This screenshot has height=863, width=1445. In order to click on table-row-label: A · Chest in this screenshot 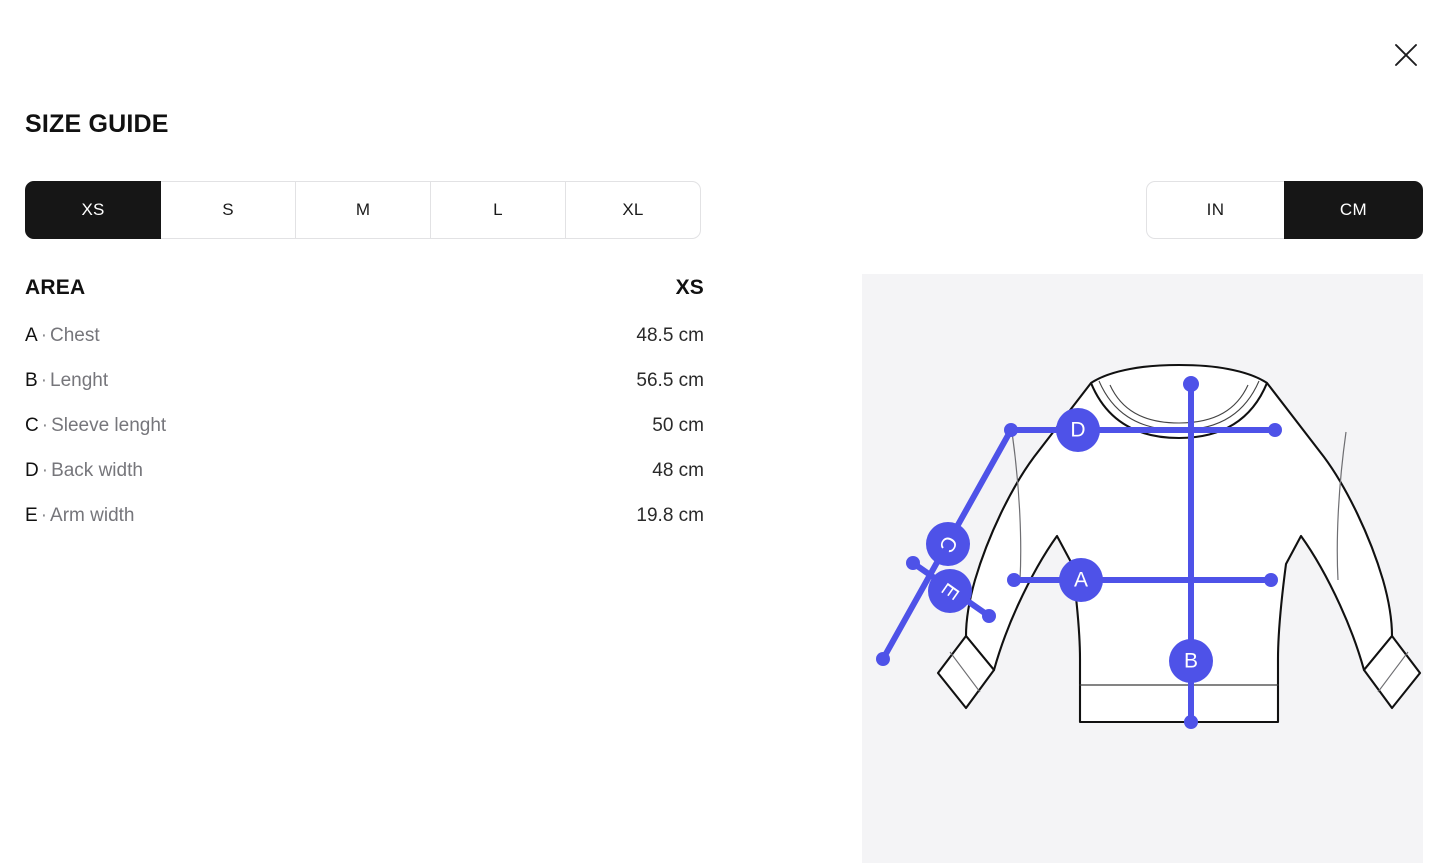, I will do `click(62, 336)`.